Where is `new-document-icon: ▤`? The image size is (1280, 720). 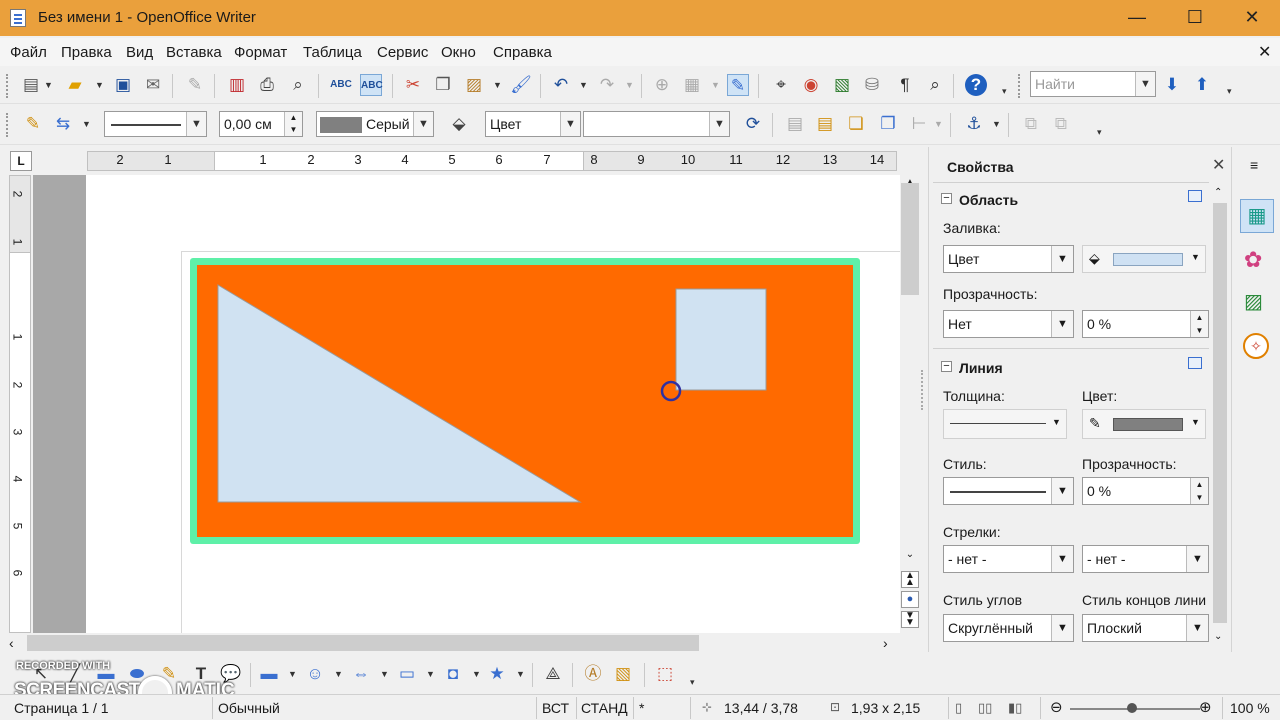 new-document-icon: ▤ is located at coordinates (31, 85).